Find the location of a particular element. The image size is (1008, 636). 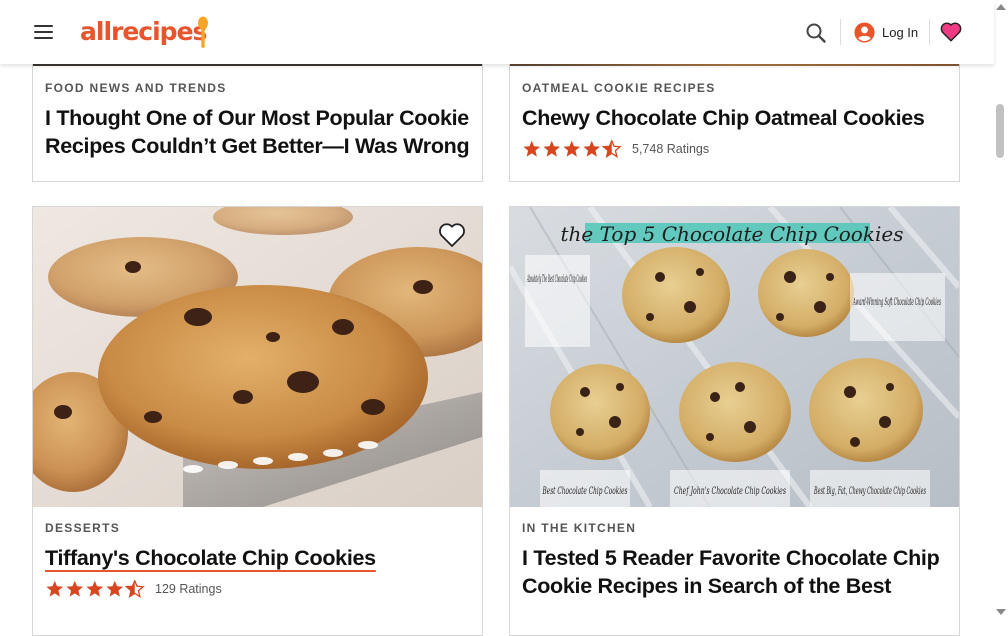

login-label: Log In is located at coordinates (900, 32).